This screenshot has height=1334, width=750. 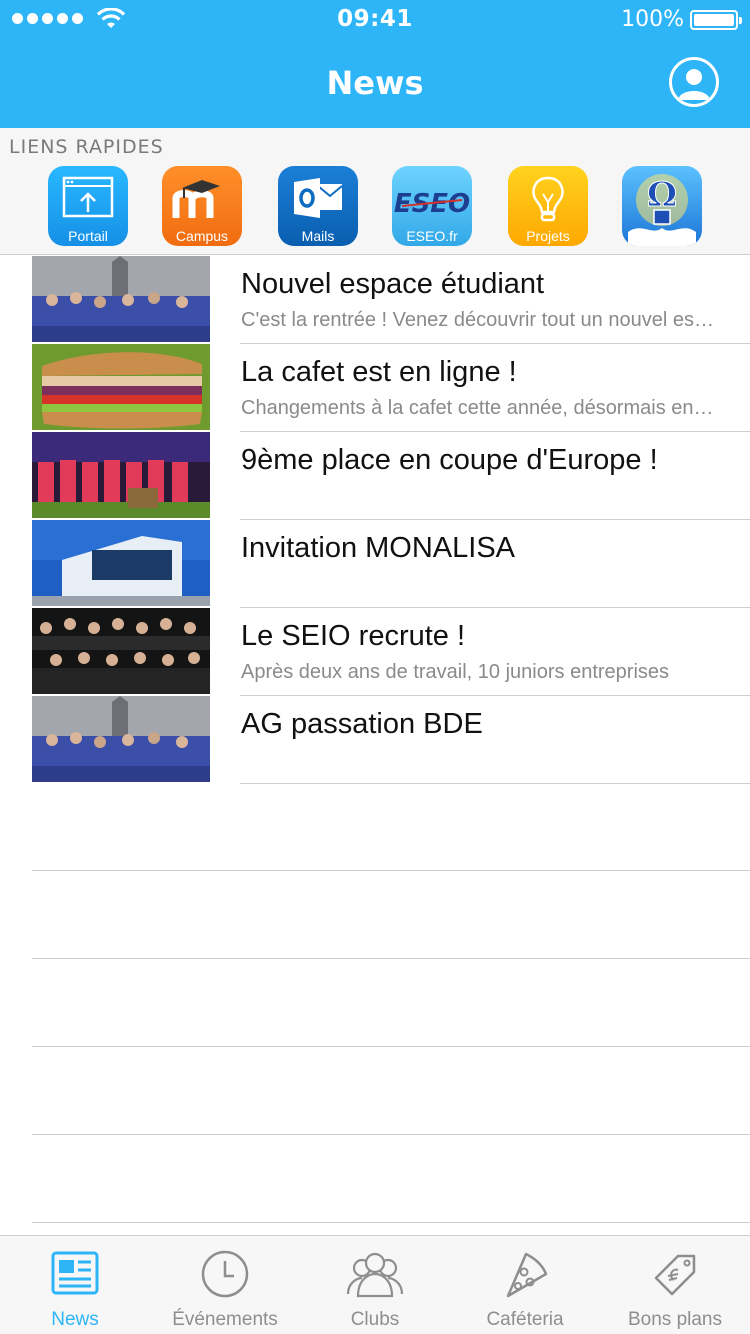 What do you see at coordinates (375, 83) in the screenshot?
I see `page-title: News` at bounding box center [375, 83].